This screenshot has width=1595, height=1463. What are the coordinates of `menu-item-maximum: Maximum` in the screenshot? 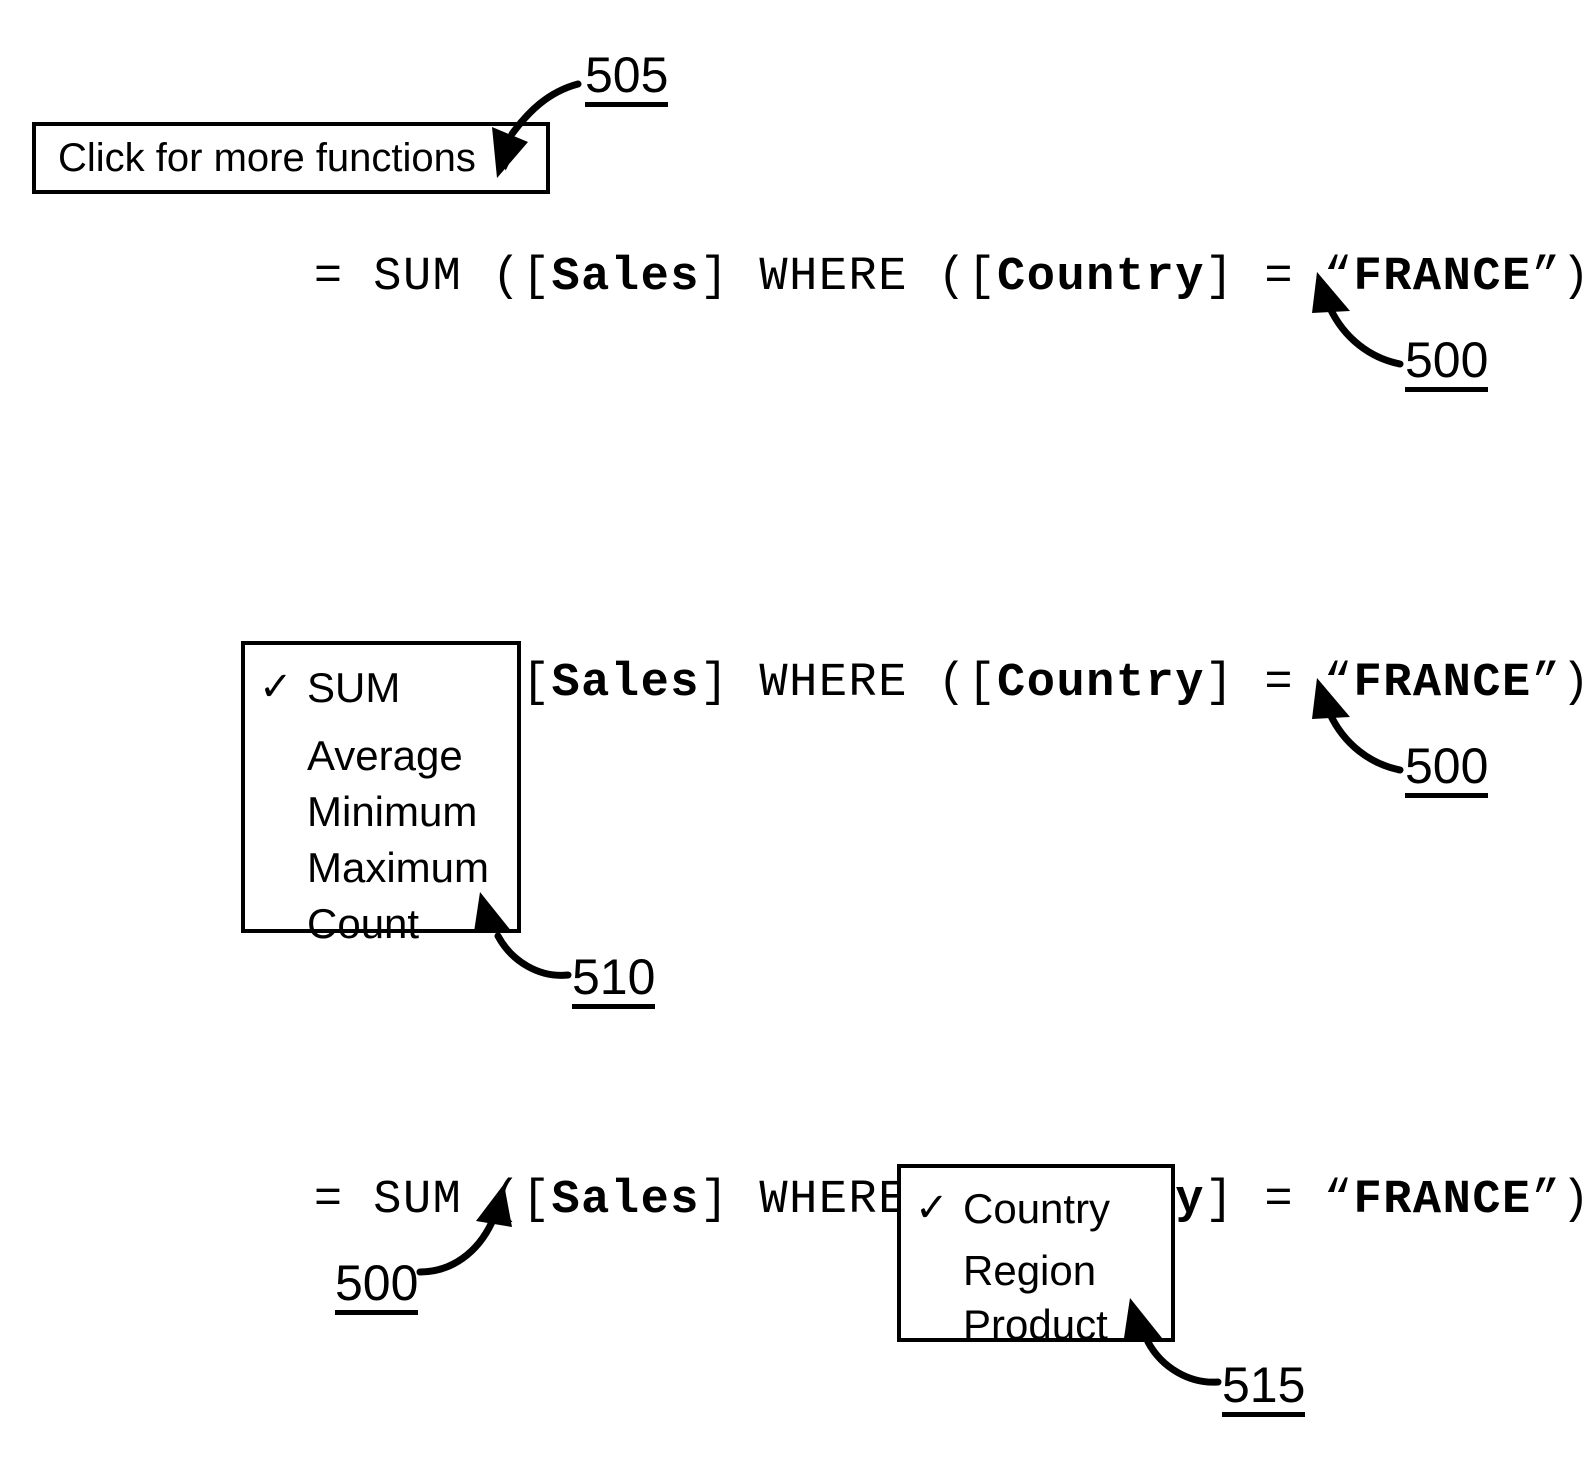 It's located at (381, 868).